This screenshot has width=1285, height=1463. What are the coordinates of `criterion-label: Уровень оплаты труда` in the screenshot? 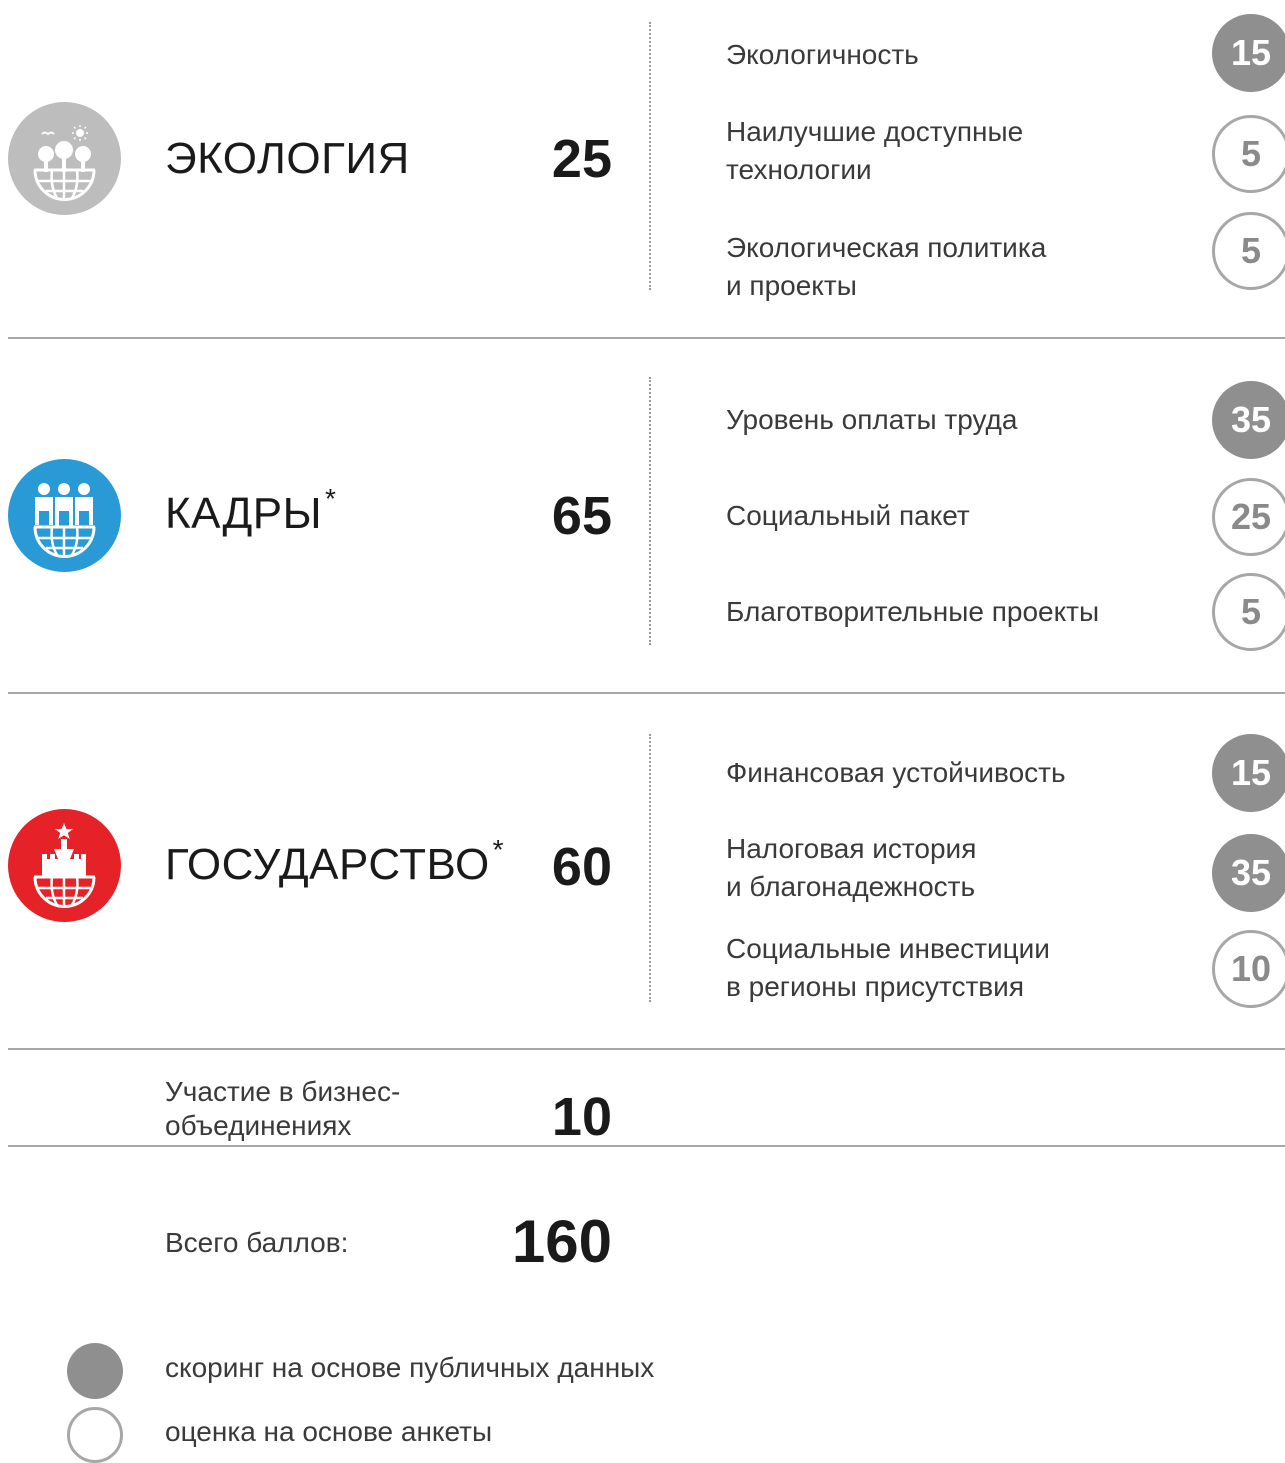 It's located at (872, 419).